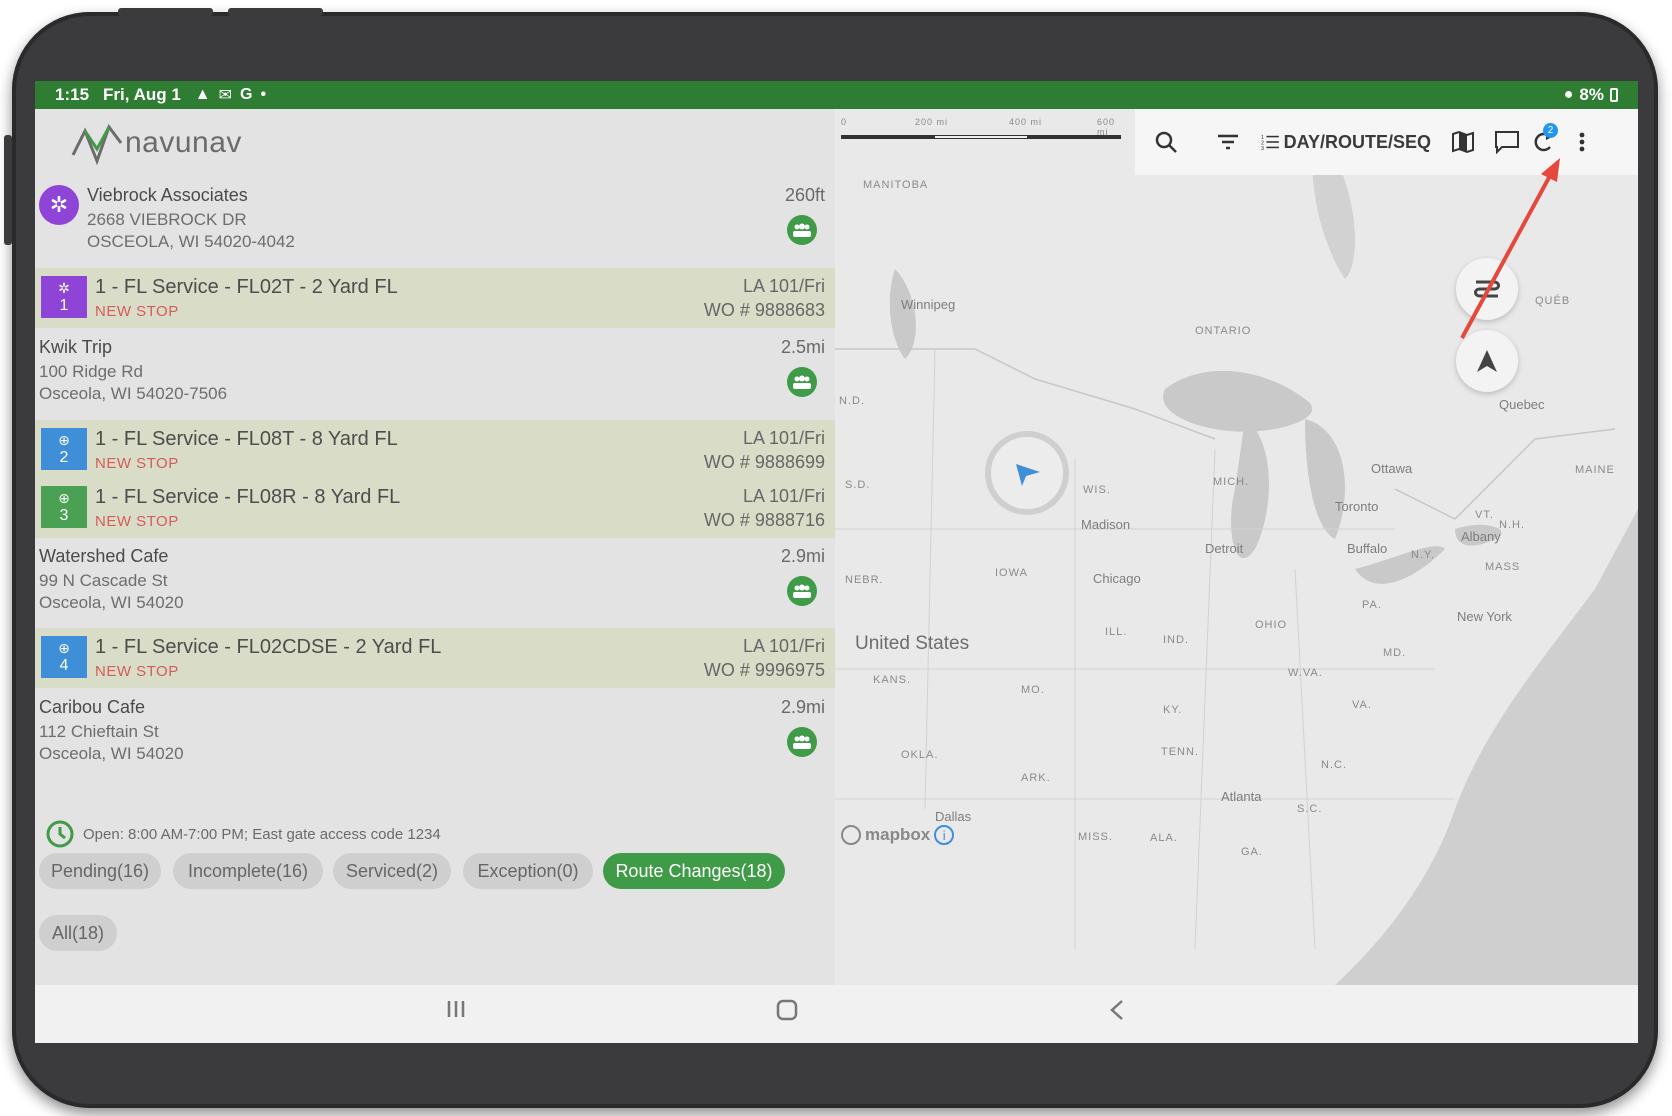  I want to click on region-label: KANS., so click(892, 680).